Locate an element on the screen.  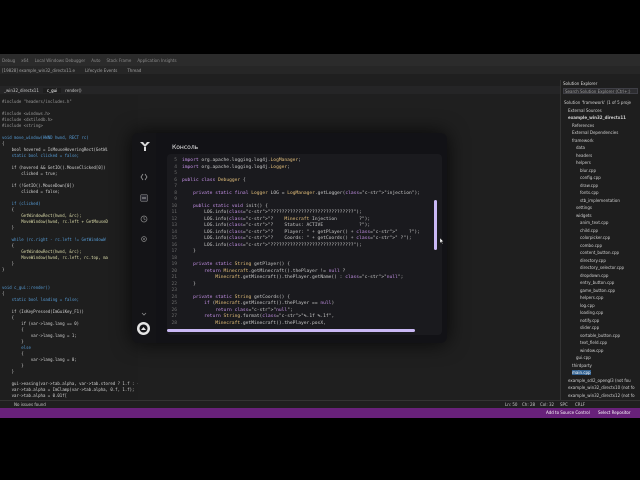
solution-tree-item: thirdparty is located at coordinates (582, 365).